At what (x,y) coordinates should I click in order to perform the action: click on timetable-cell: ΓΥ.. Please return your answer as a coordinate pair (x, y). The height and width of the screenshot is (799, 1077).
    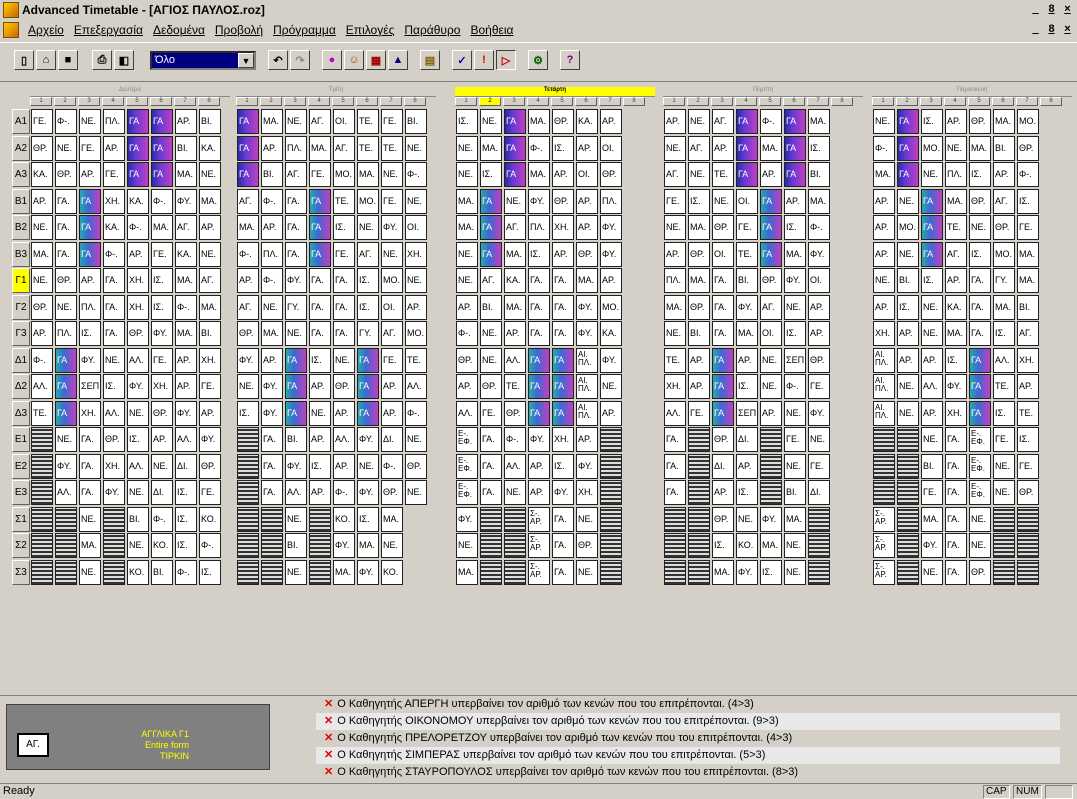
    Looking at the image, I should click on (368, 333).